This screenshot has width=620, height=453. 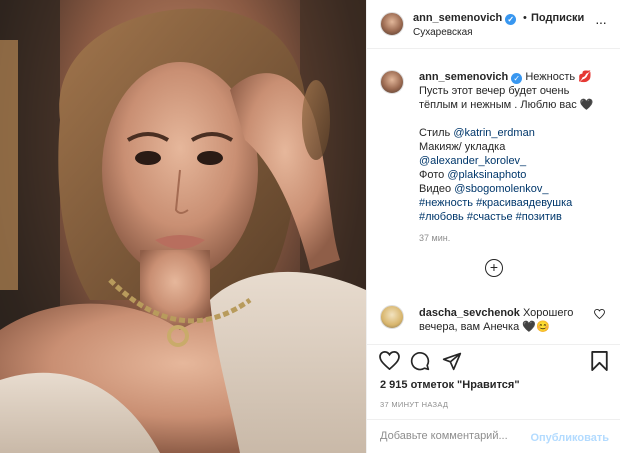 I want to click on action-bar, so click(x=493, y=363).